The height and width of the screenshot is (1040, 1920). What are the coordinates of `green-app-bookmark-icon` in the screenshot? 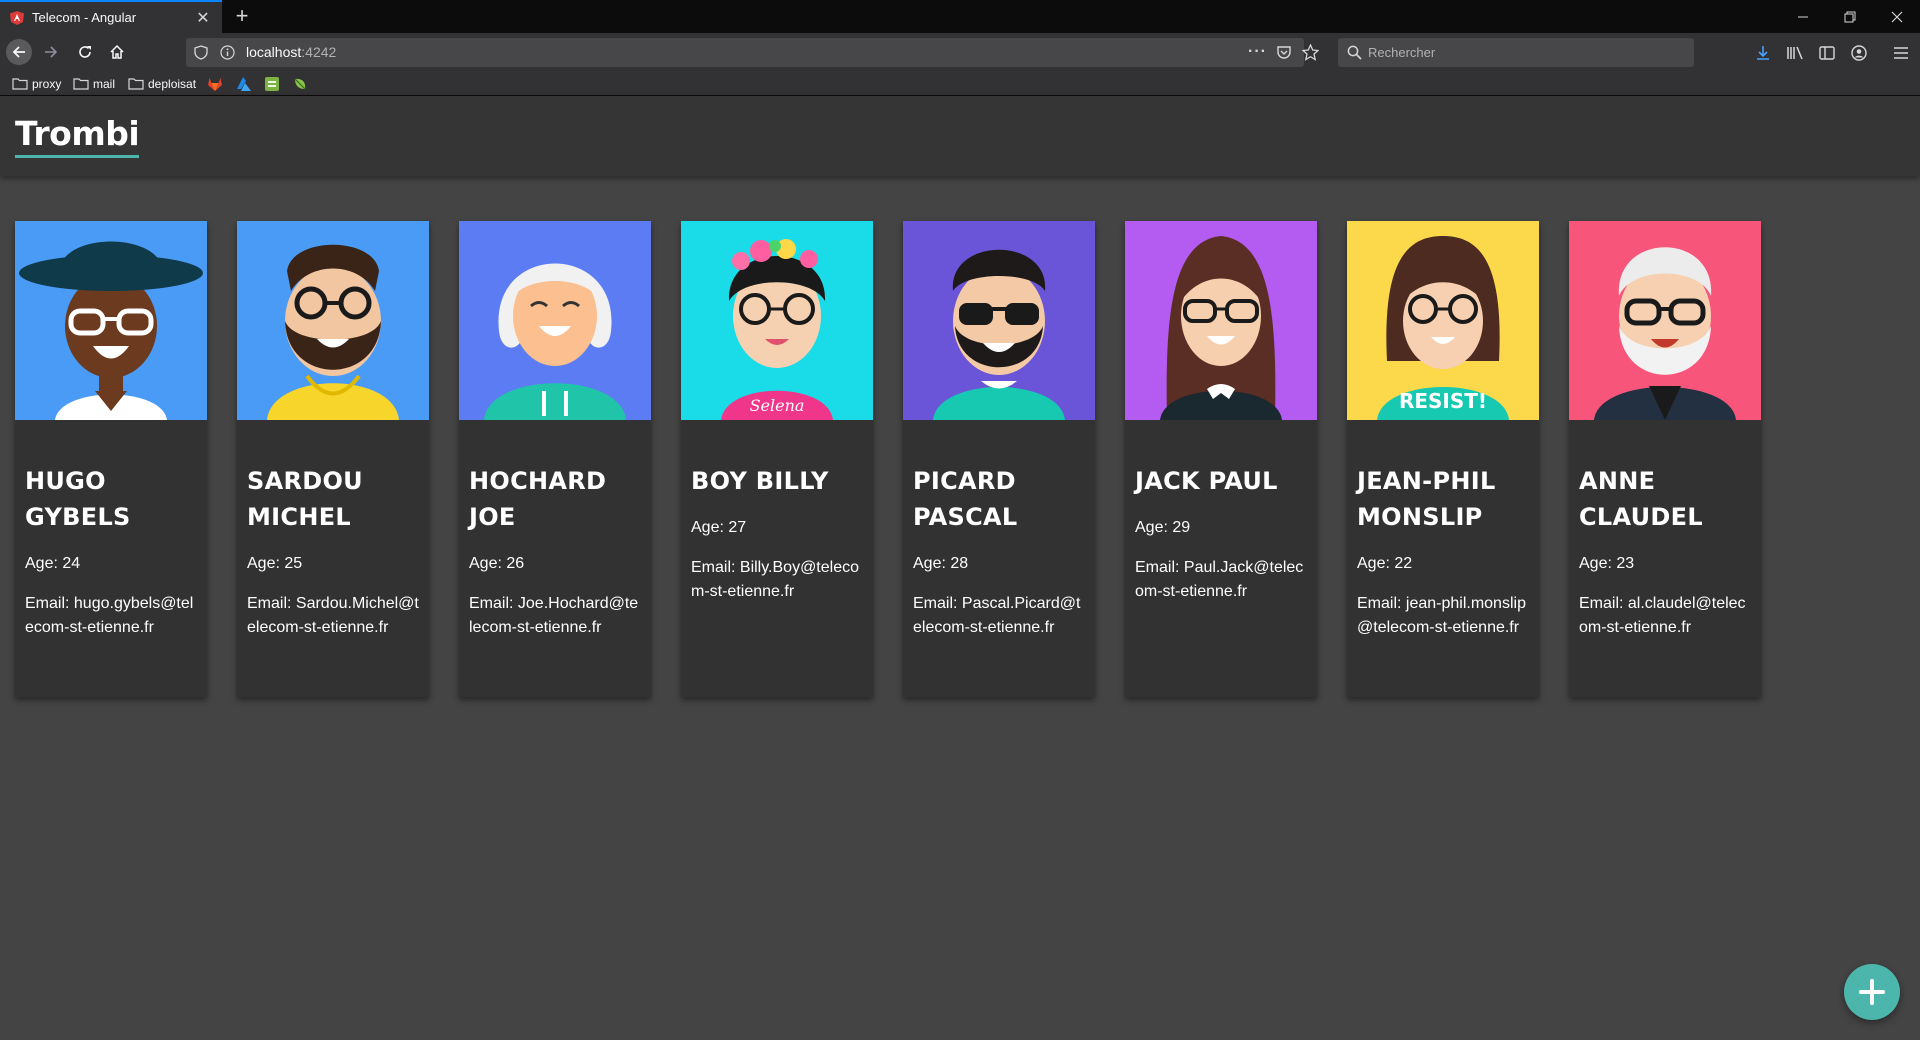 It's located at (274, 83).